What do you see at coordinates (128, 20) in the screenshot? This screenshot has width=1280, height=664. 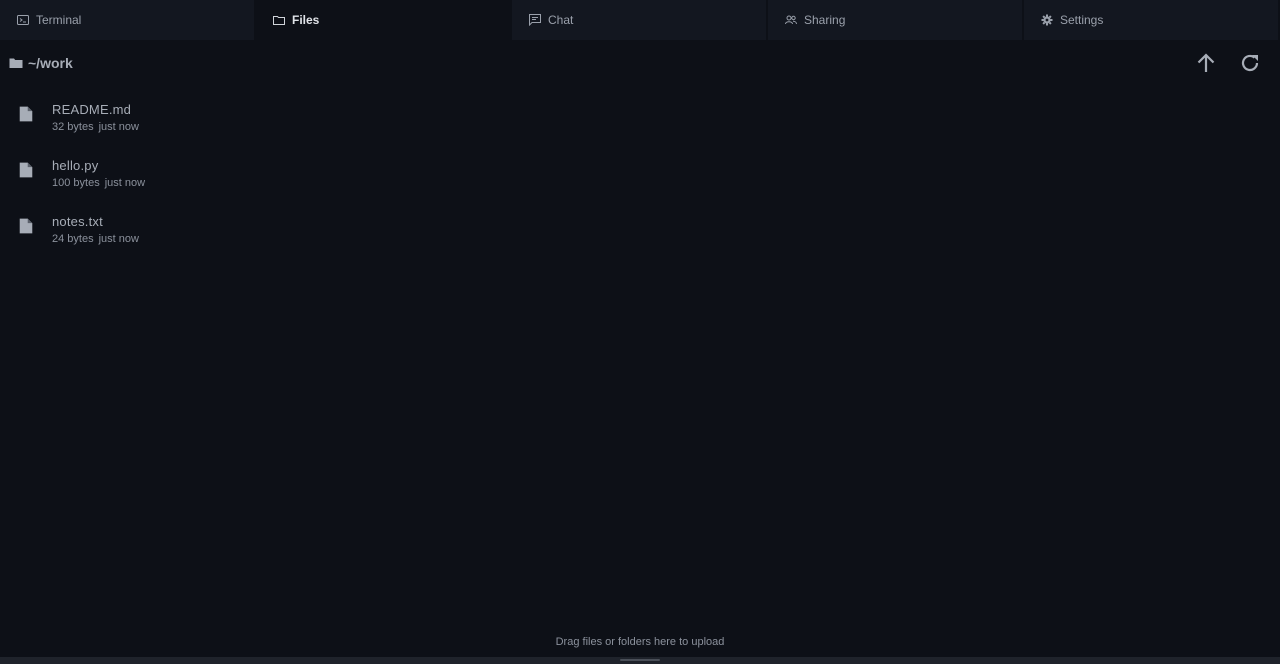 I see `tab-terminal: Terminal` at bounding box center [128, 20].